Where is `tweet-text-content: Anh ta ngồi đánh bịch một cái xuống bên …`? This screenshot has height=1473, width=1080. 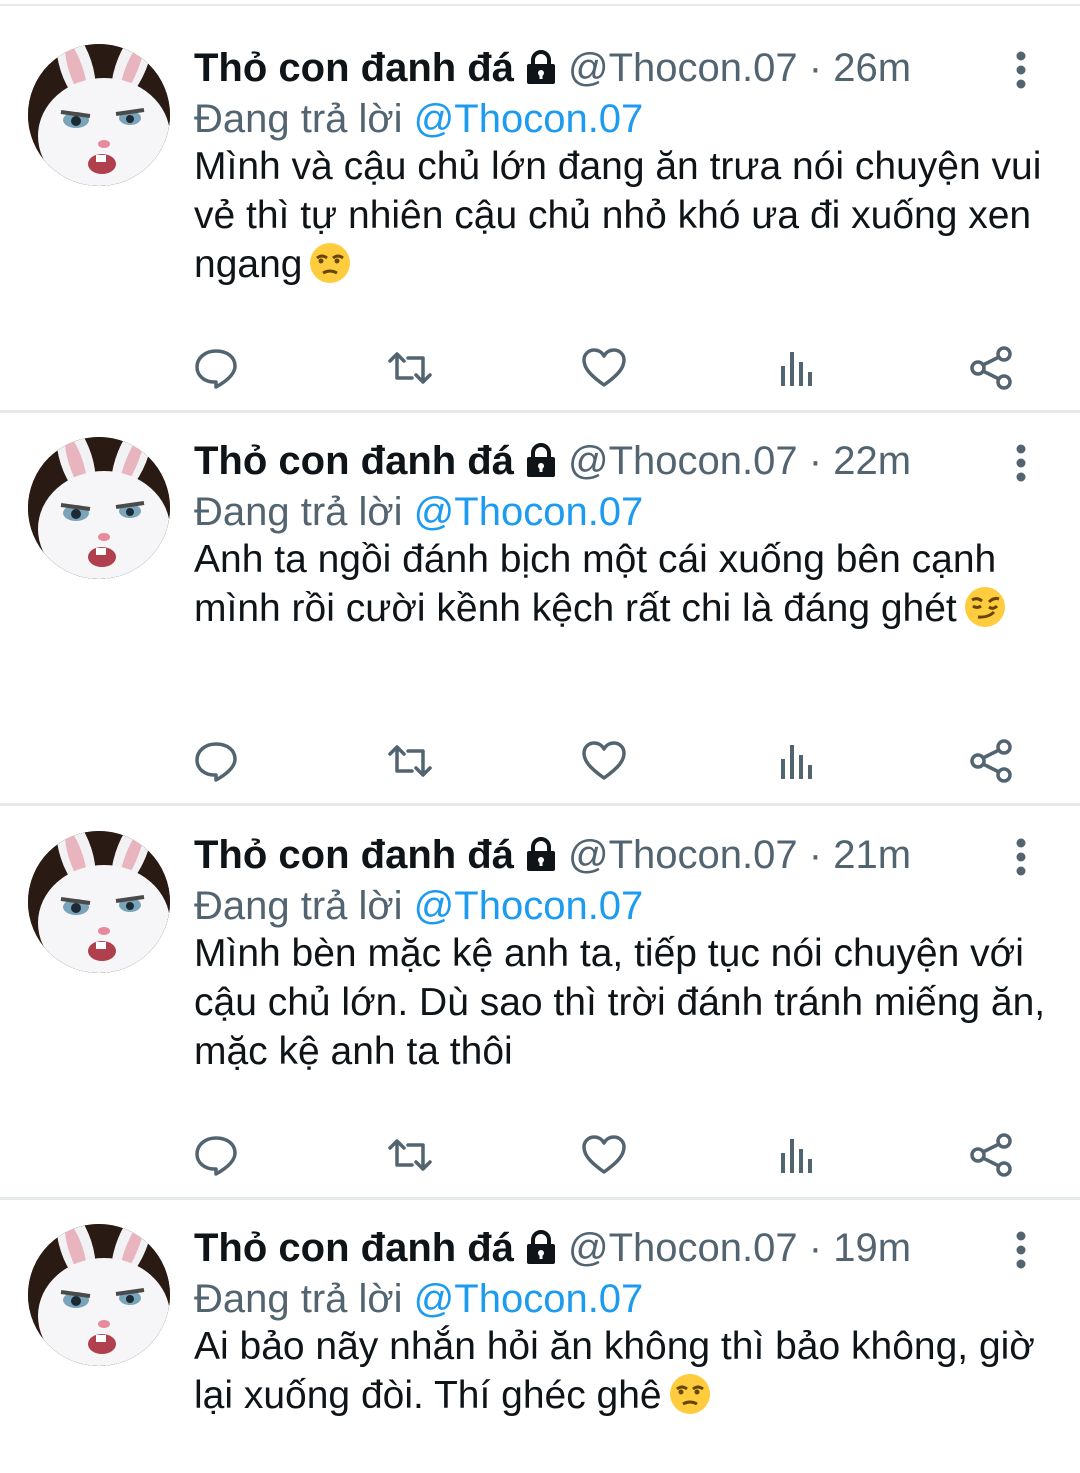
tweet-text-content: Anh ta ngồi đánh bịch một cái xuống bên … is located at coordinates (595, 584).